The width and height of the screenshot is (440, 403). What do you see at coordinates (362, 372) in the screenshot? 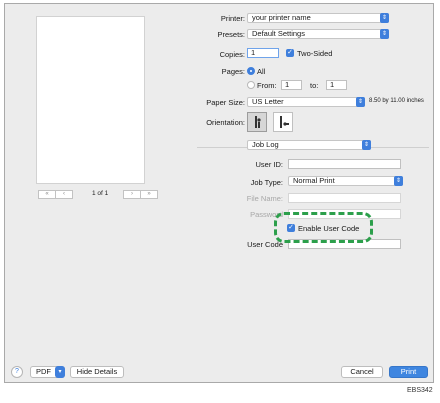
I see `cancel-button: Cancel` at bounding box center [362, 372].